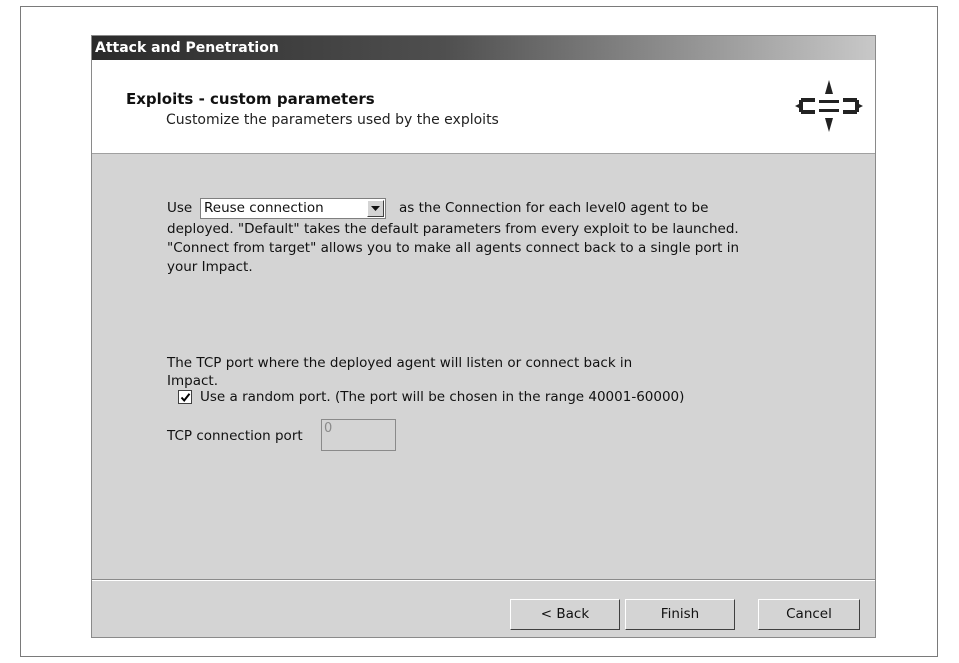  Describe the element at coordinates (809, 614) in the screenshot. I see `cancel-button: Cancel` at that location.